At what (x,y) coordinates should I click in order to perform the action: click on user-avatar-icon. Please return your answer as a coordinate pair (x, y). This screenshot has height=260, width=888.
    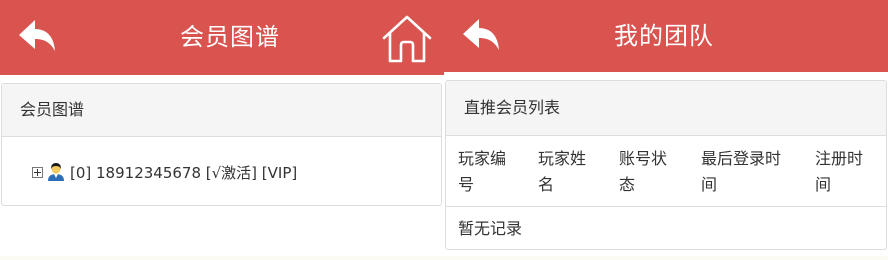
    Looking at the image, I should click on (56, 172).